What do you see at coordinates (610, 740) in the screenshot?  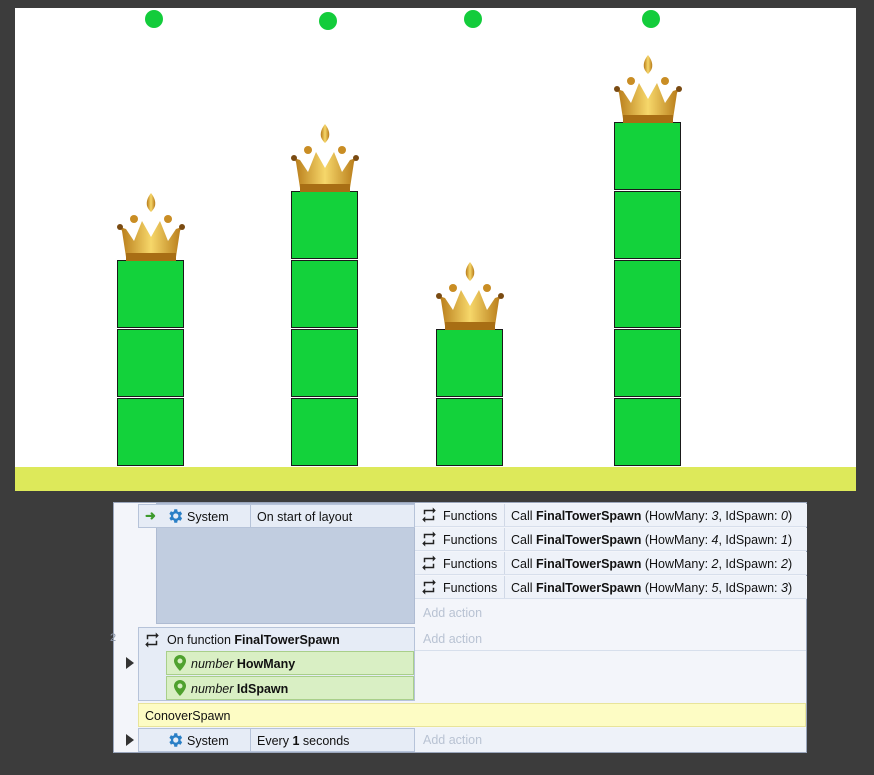 I see `event-3-action-area: Add action` at bounding box center [610, 740].